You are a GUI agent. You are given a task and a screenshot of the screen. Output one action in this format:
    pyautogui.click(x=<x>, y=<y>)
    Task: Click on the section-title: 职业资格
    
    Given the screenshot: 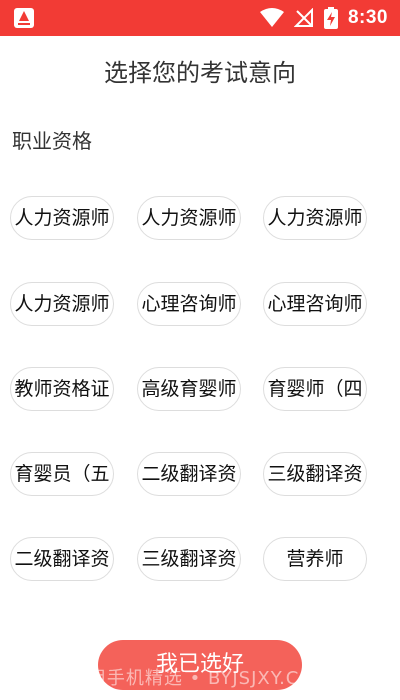 What is the action you would take?
    pyautogui.click(x=52, y=141)
    